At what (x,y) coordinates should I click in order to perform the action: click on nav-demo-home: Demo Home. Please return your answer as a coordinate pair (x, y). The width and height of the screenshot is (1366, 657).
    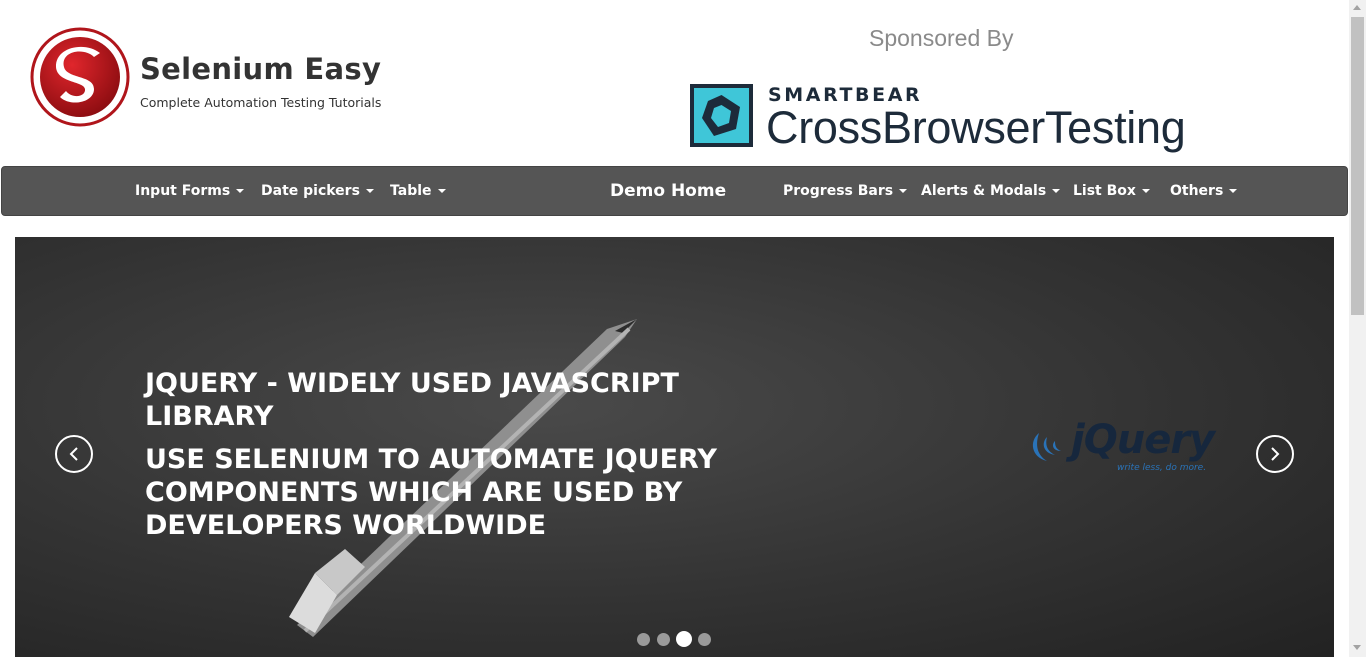
    Looking at the image, I should click on (668, 191).